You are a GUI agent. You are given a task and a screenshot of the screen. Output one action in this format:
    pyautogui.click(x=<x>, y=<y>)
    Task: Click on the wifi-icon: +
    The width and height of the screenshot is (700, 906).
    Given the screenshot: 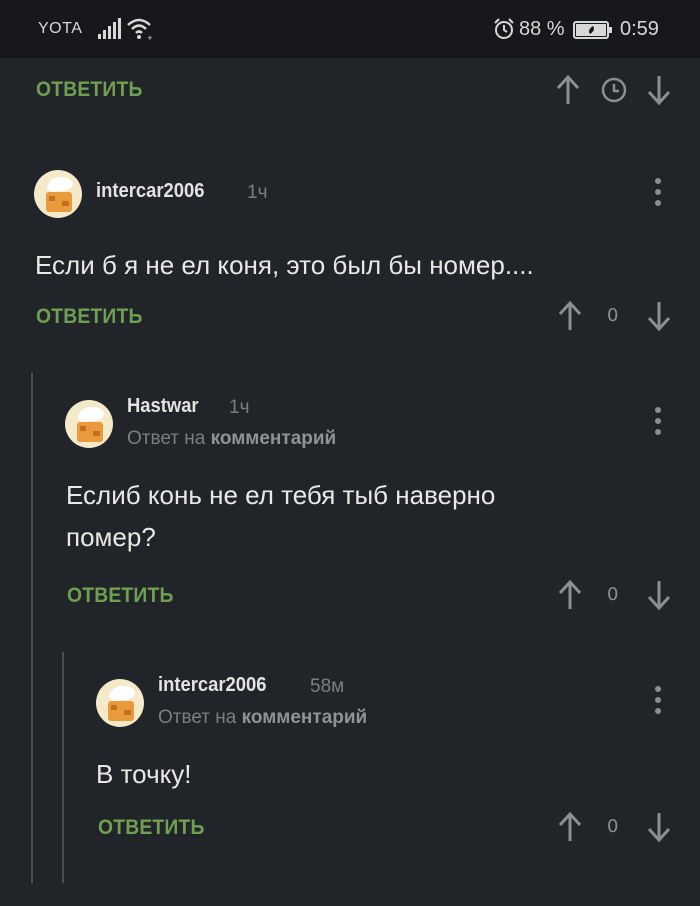 What is the action you would take?
    pyautogui.click(x=140, y=29)
    